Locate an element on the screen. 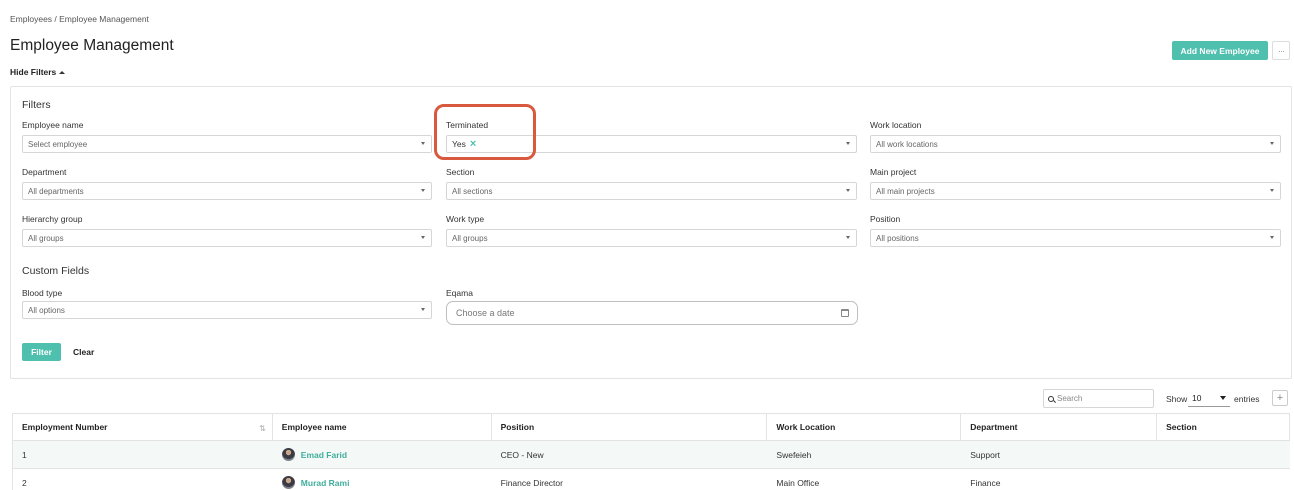 The image size is (1294, 490). terminated-select: Yes × is located at coordinates (651, 144).